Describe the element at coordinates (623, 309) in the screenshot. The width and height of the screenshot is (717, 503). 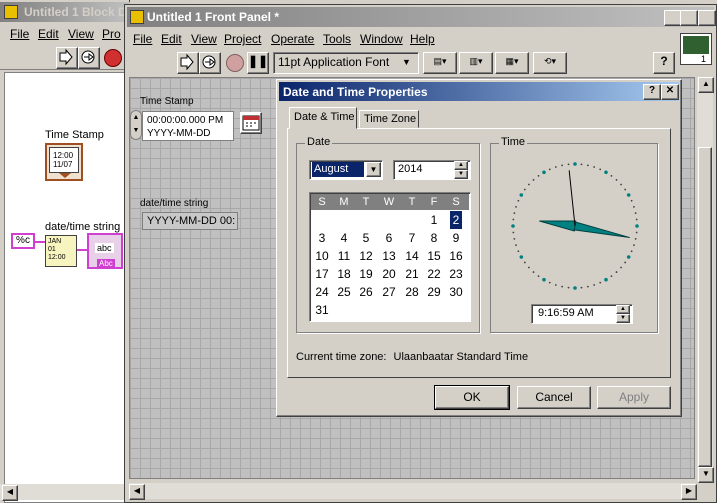
I see `time-up-icon: ▲` at that location.